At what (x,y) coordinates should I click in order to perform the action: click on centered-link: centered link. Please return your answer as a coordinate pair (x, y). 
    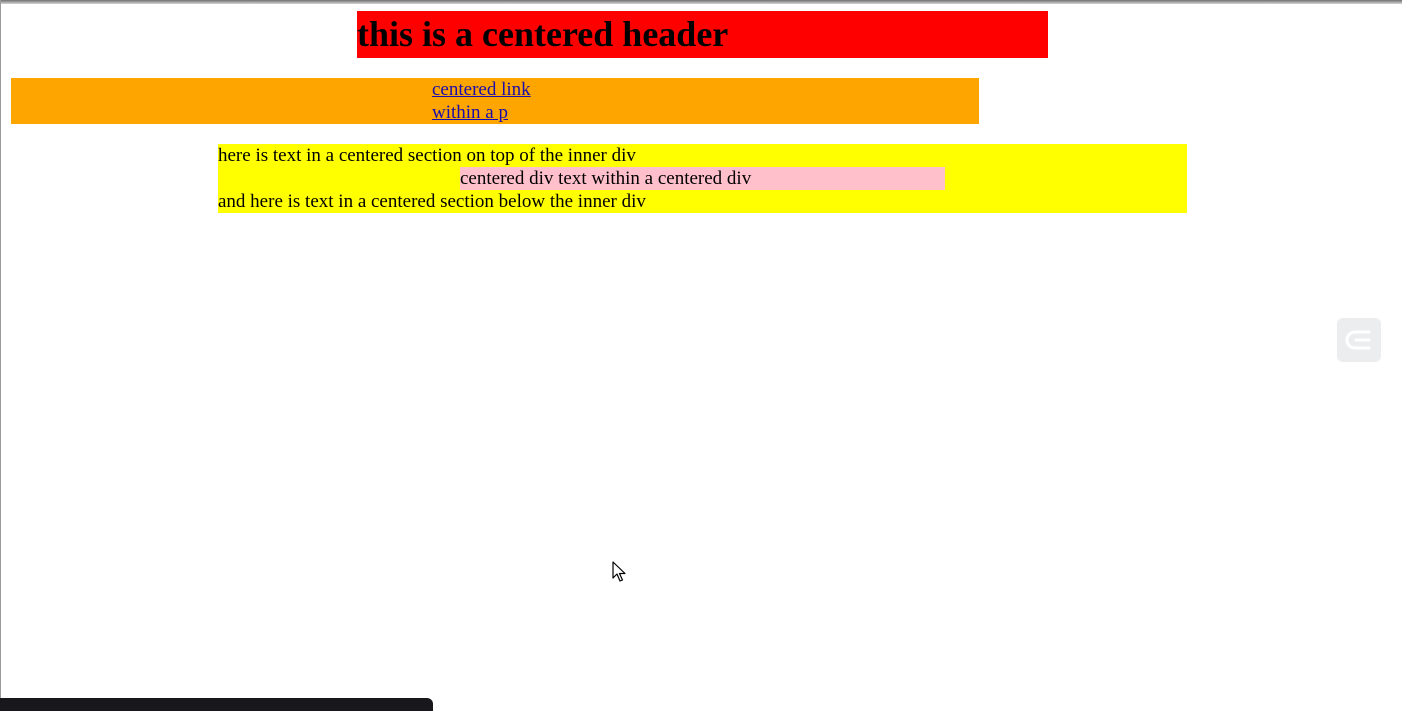
    Looking at the image, I should click on (481, 89).